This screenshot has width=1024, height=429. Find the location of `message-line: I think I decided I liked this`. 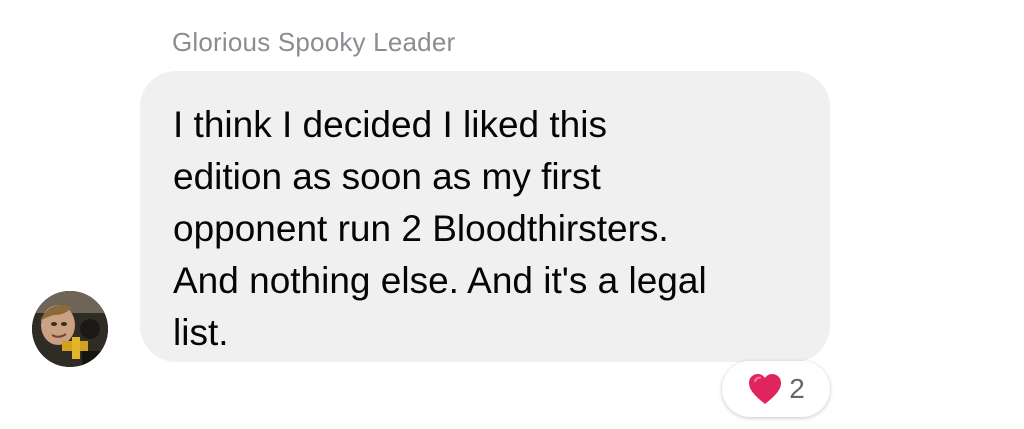

message-line: I think I decided I liked this is located at coordinates (390, 124).